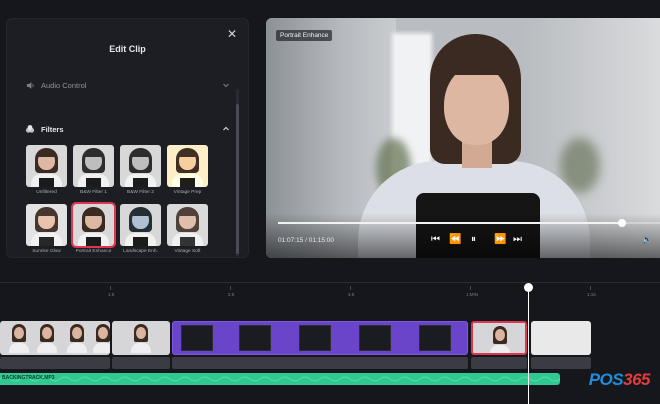 The width and height of the screenshot is (660, 404). I want to click on ruler-label: 4:5, so click(351, 294).